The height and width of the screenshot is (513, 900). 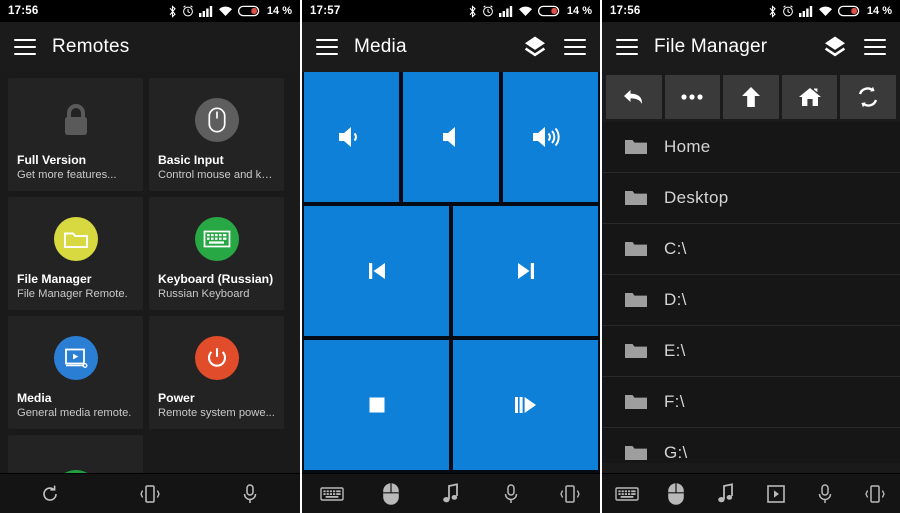 What do you see at coordinates (50, 494) in the screenshot?
I see `refresh-icon` at bounding box center [50, 494].